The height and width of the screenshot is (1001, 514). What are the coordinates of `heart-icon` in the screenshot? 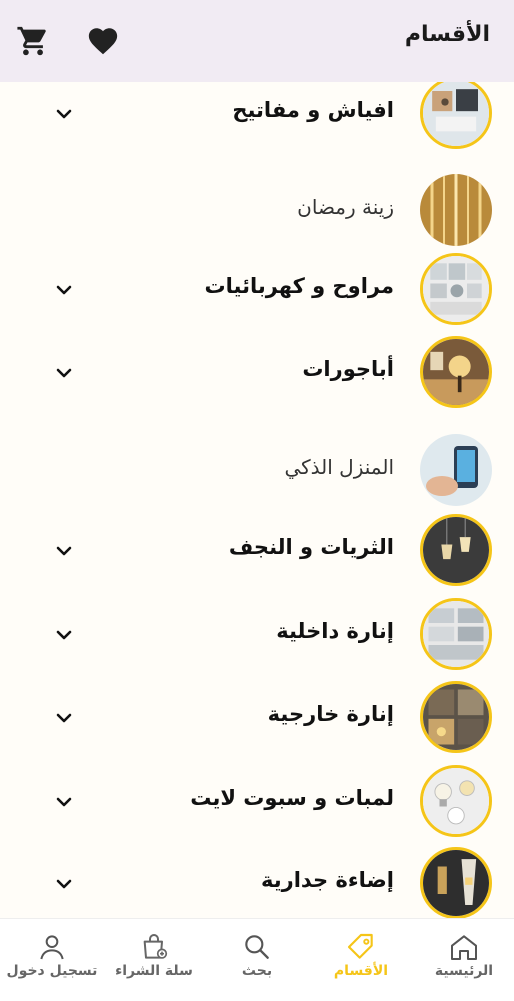 It's located at (103, 41).